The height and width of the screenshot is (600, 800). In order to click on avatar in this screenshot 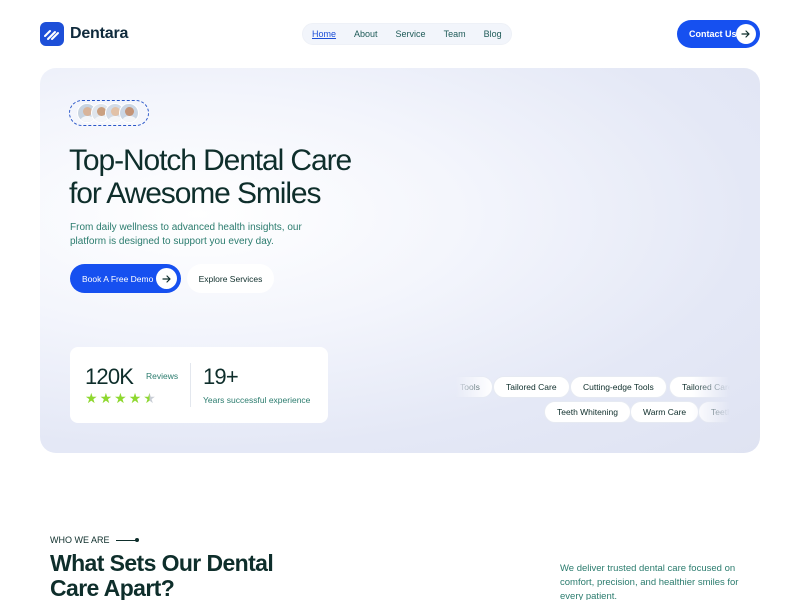, I will do `click(129, 113)`.